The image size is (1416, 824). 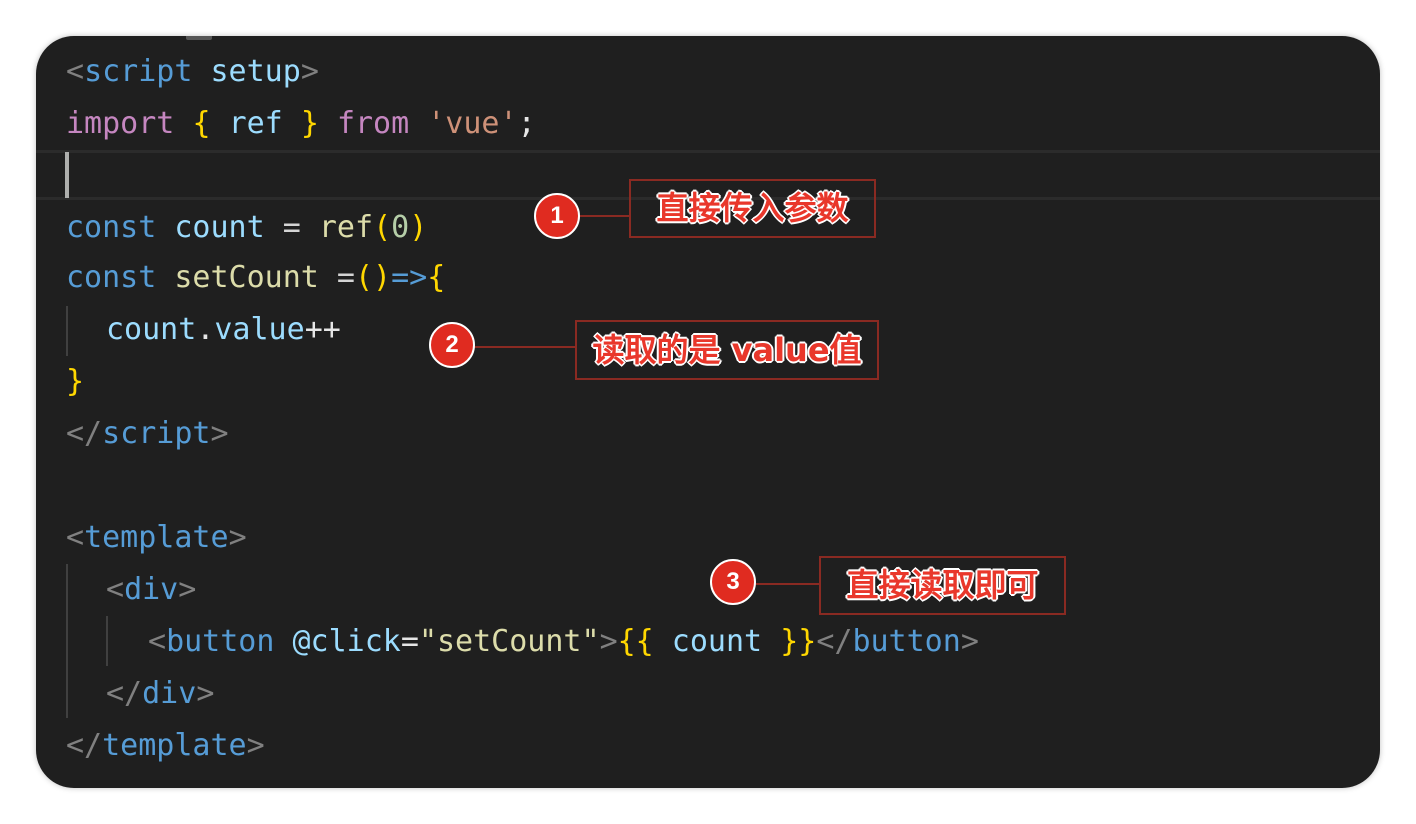 What do you see at coordinates (322, 329) in the screenshot?
I see `operator: ++` at bounding box center [322, 329].